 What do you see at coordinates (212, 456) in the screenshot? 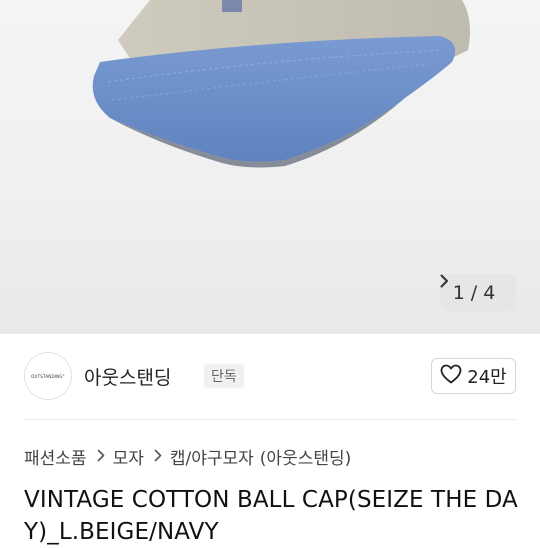
I see `breadcrumb-item-caps: 캡/야구모자` at bounding box center [212, 456].